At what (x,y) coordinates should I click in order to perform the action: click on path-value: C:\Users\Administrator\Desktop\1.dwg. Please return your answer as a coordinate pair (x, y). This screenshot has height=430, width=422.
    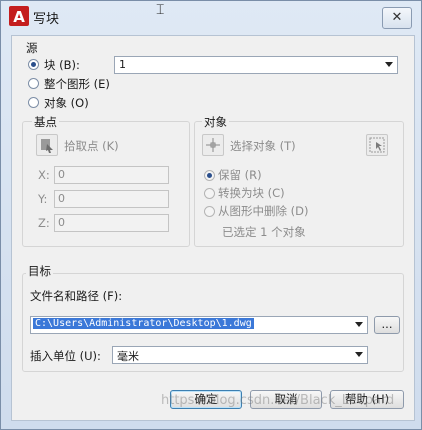
    Looking at the image, I should click on (143, 323).